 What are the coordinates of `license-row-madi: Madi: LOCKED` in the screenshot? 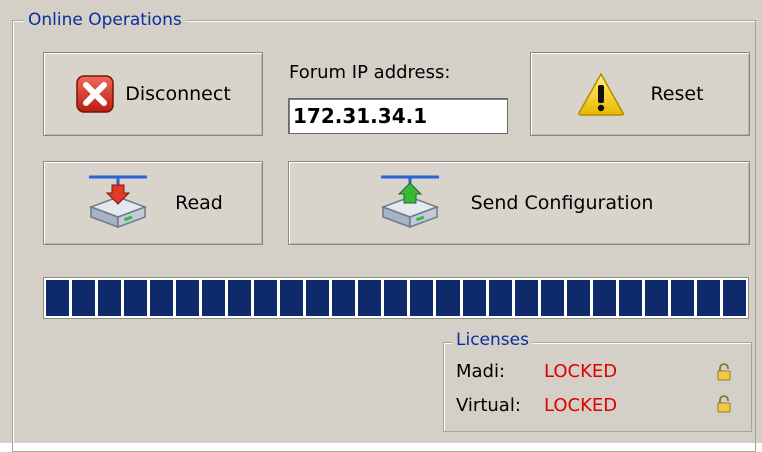 It's located at (536, 371).